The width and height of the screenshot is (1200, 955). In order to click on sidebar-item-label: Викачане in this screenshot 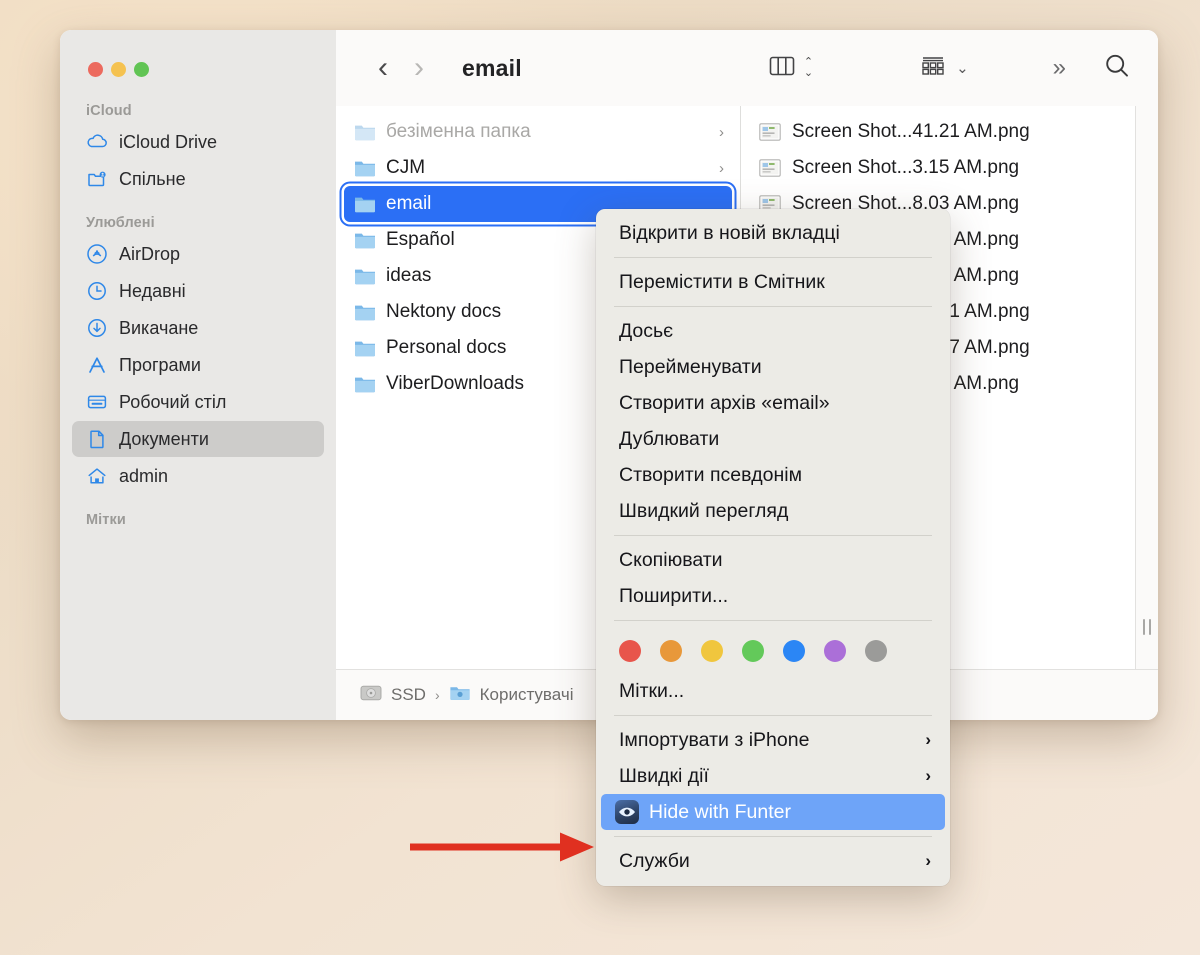, I will do `click(159, 327)`.